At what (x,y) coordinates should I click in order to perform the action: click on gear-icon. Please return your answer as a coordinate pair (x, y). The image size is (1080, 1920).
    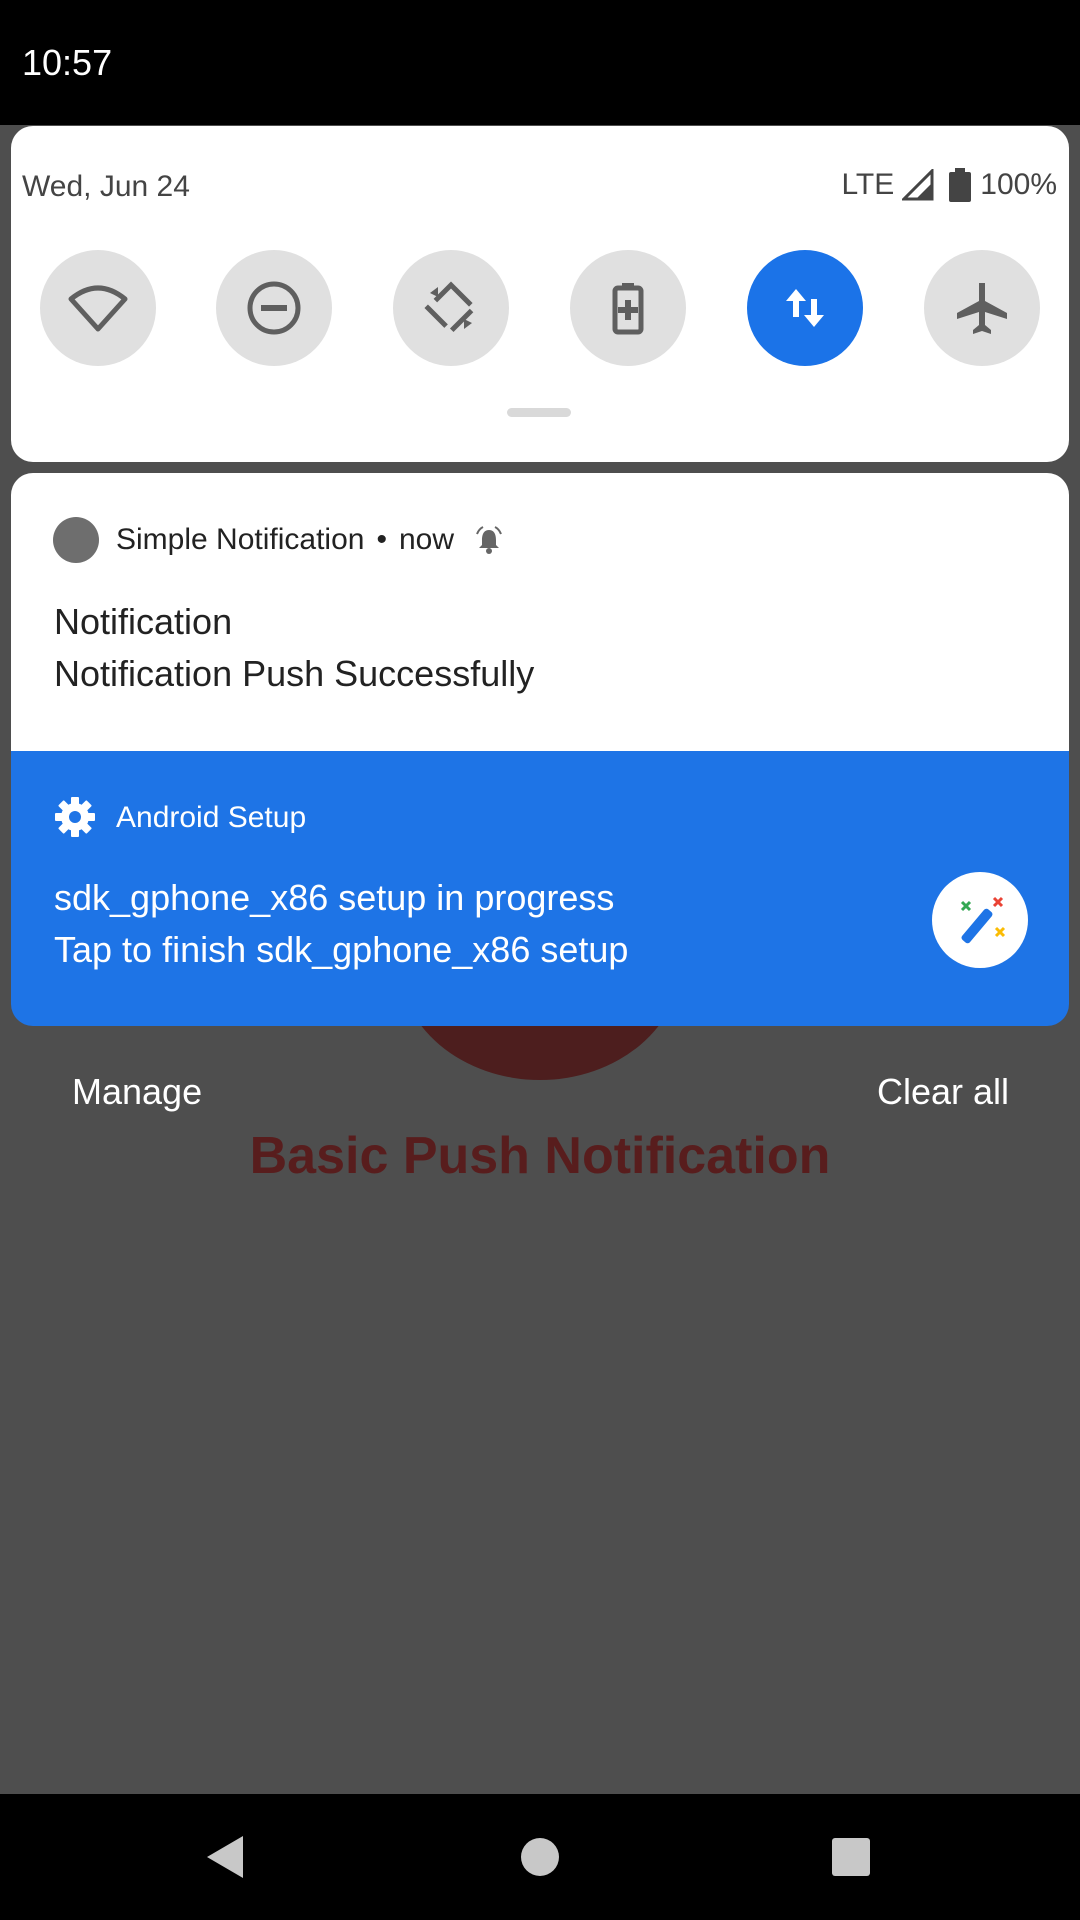
    Looking at the image, I should click on (75, 817).